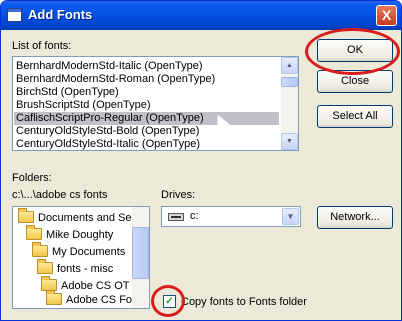  Describe the element at coordinates (194, 216) in the screenshot. I see `drive-value: c:` at that location.